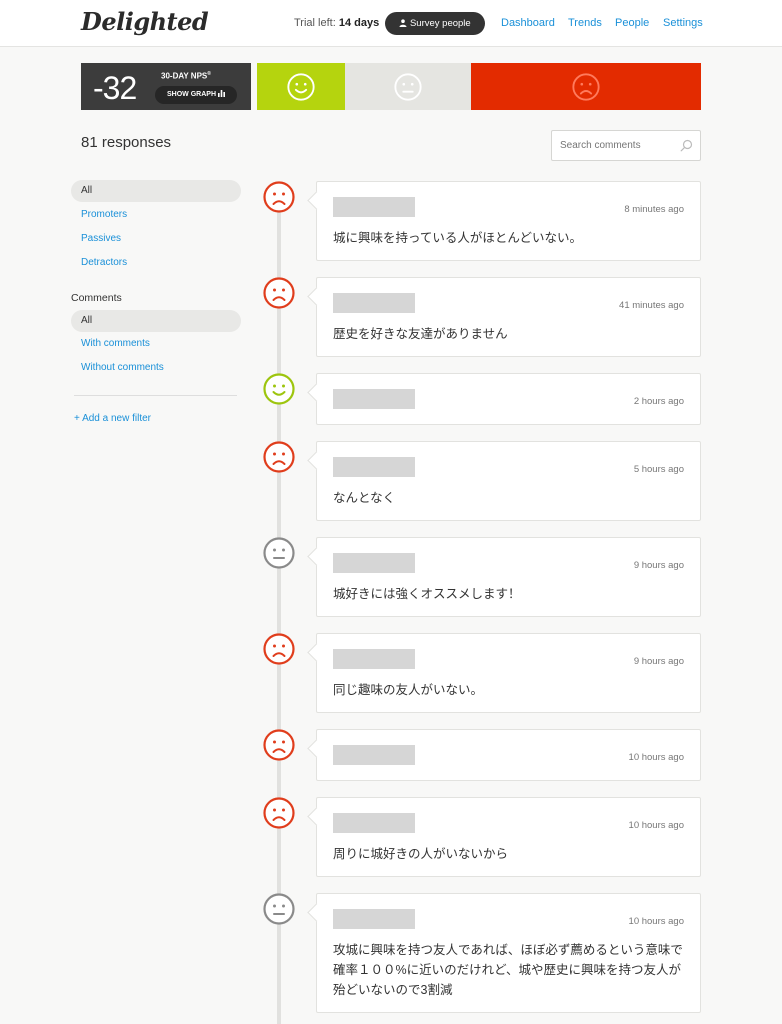 Image resolution: width=782 pixels, height=1024 pixels. I want to click on filter-detractors: Detractors, so click(156, 263).